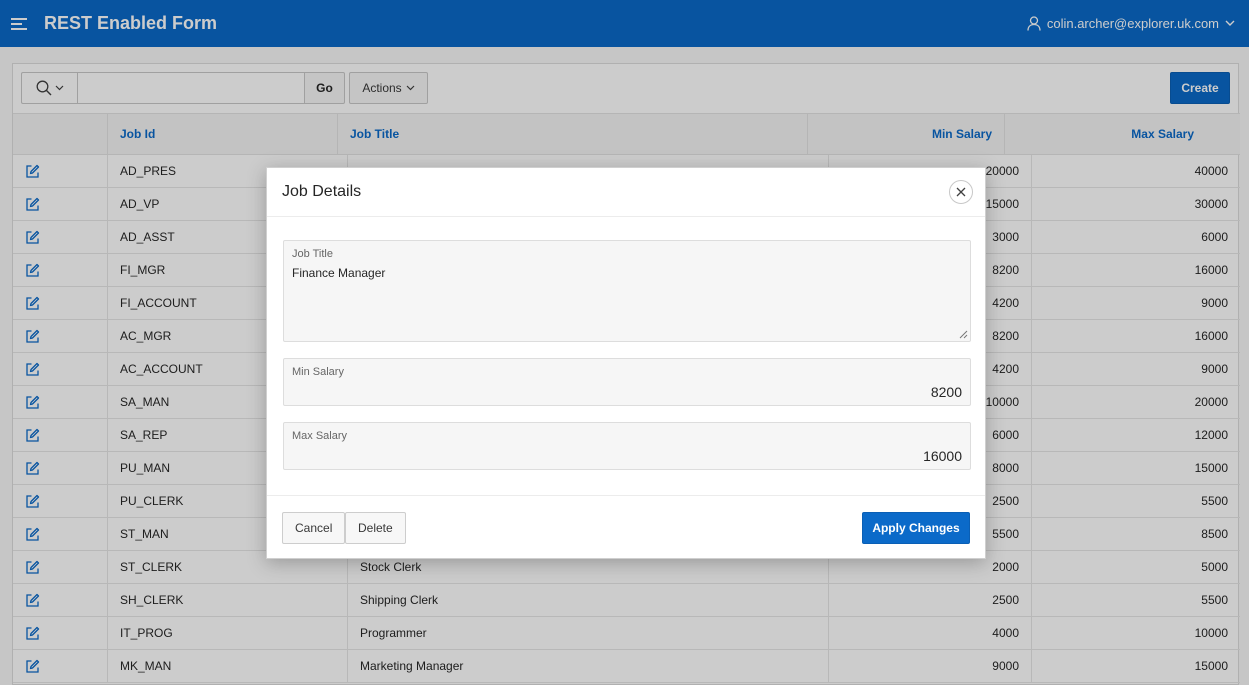 Image resolution: width=1249 pixels, height=685 pixels. I want to click on resize-handle-icon, so click(963, 334).